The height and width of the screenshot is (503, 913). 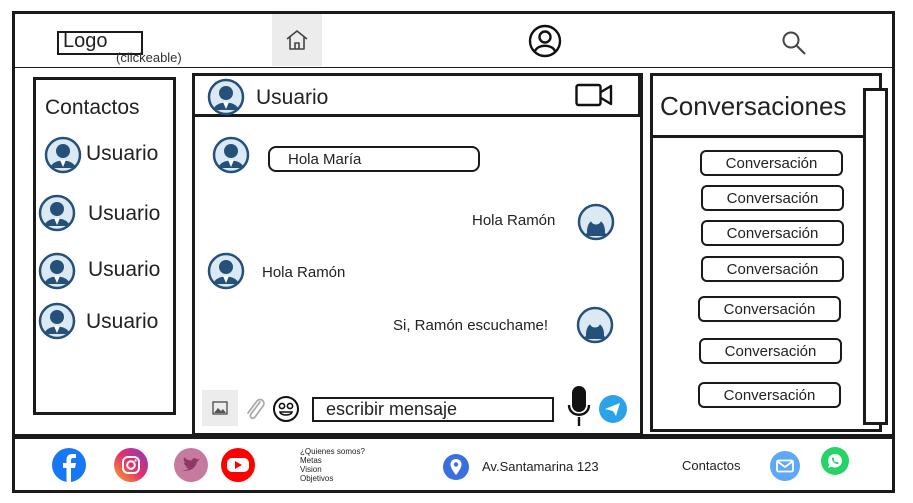 I want to click on location-link, so click(x=456, y=467).